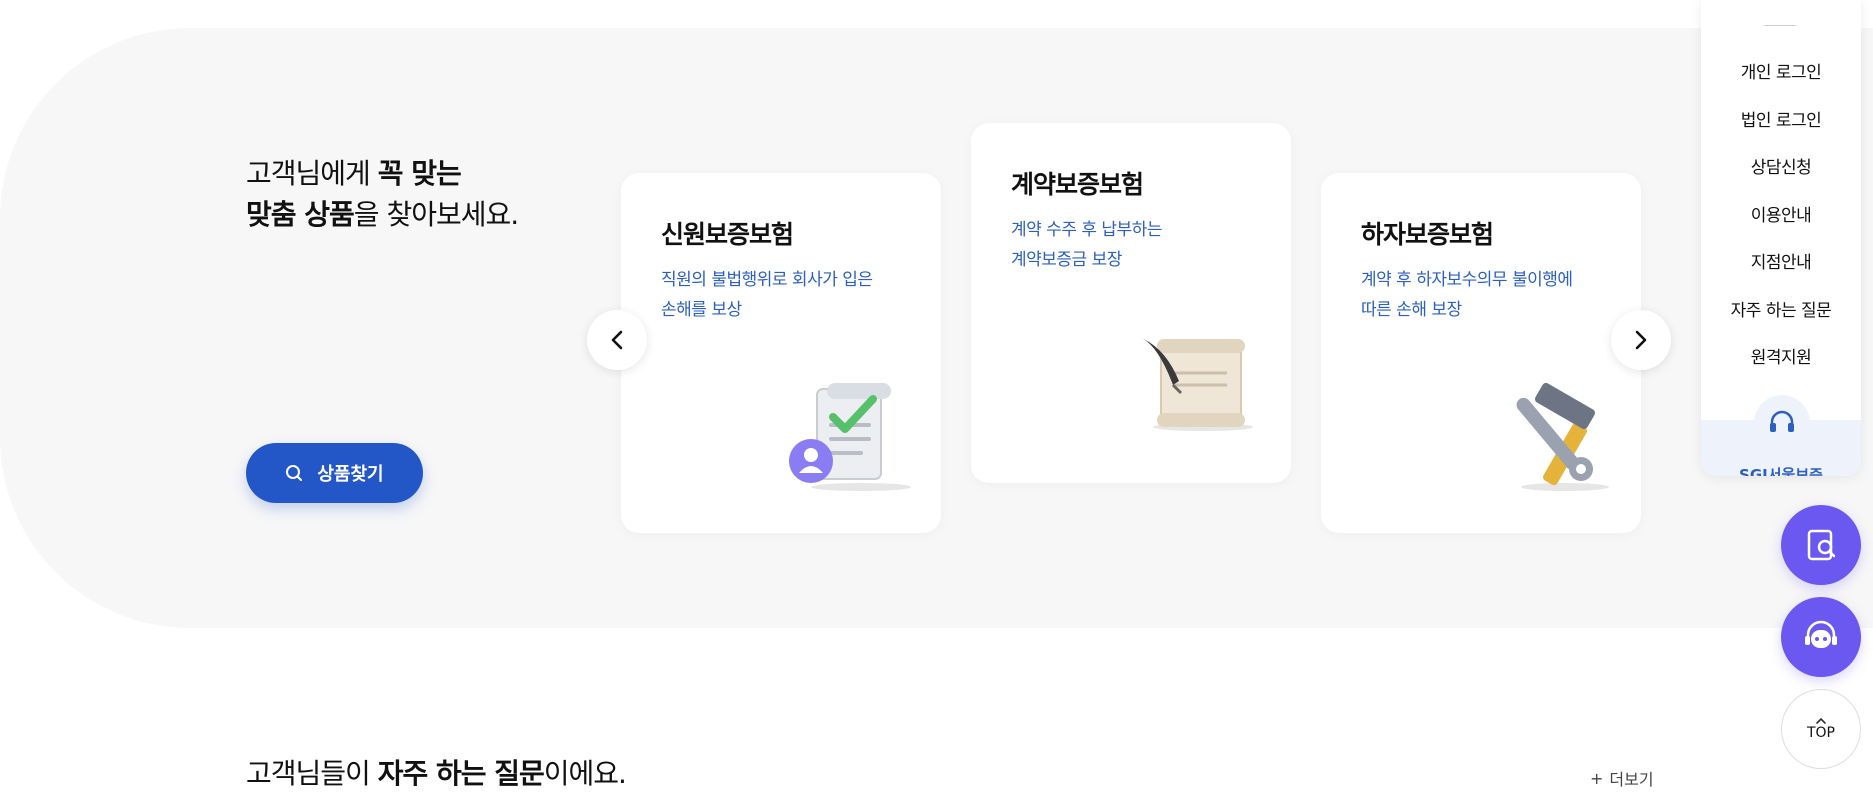 Image resolution: width=1873 pixels, height=792 pixels. What do you see at coordinates (1467, 295) in the screenshot?
I see `card-description: 계약 후 하자보수의무 불이행에 따른 손해 보장` at bounding box center [1467, 295].